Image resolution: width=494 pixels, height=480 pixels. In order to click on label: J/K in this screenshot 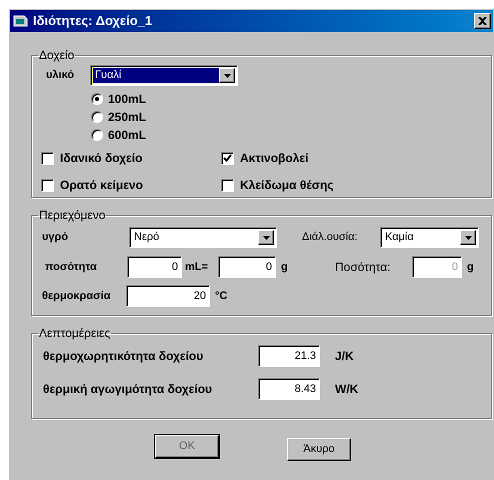, I will do `click(344, 356)`.